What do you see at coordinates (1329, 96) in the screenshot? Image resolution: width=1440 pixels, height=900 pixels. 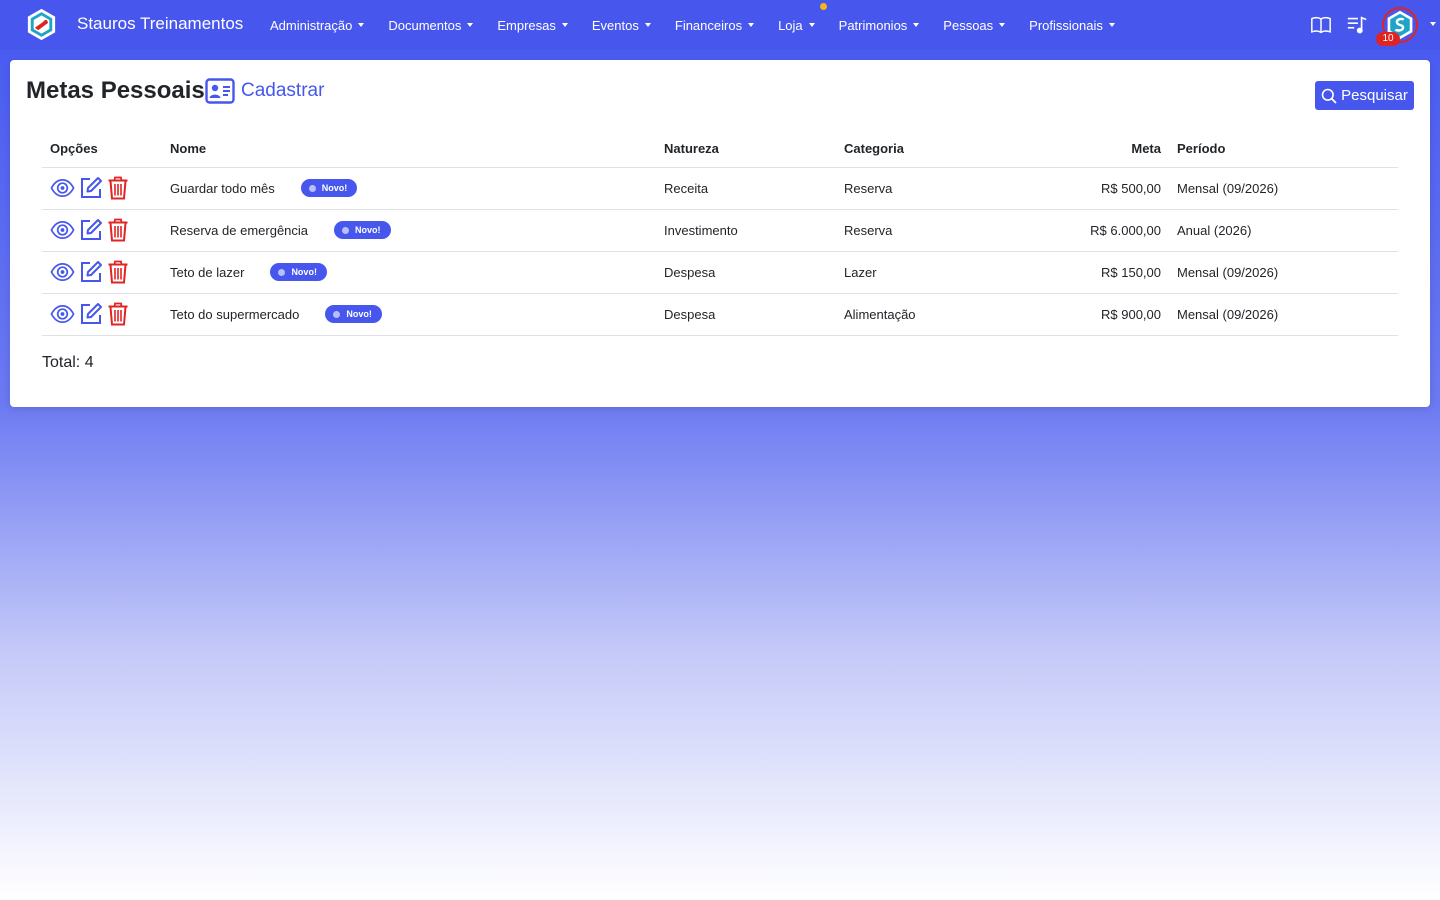 I see `search-icon` at bounding box center [1329, 96].